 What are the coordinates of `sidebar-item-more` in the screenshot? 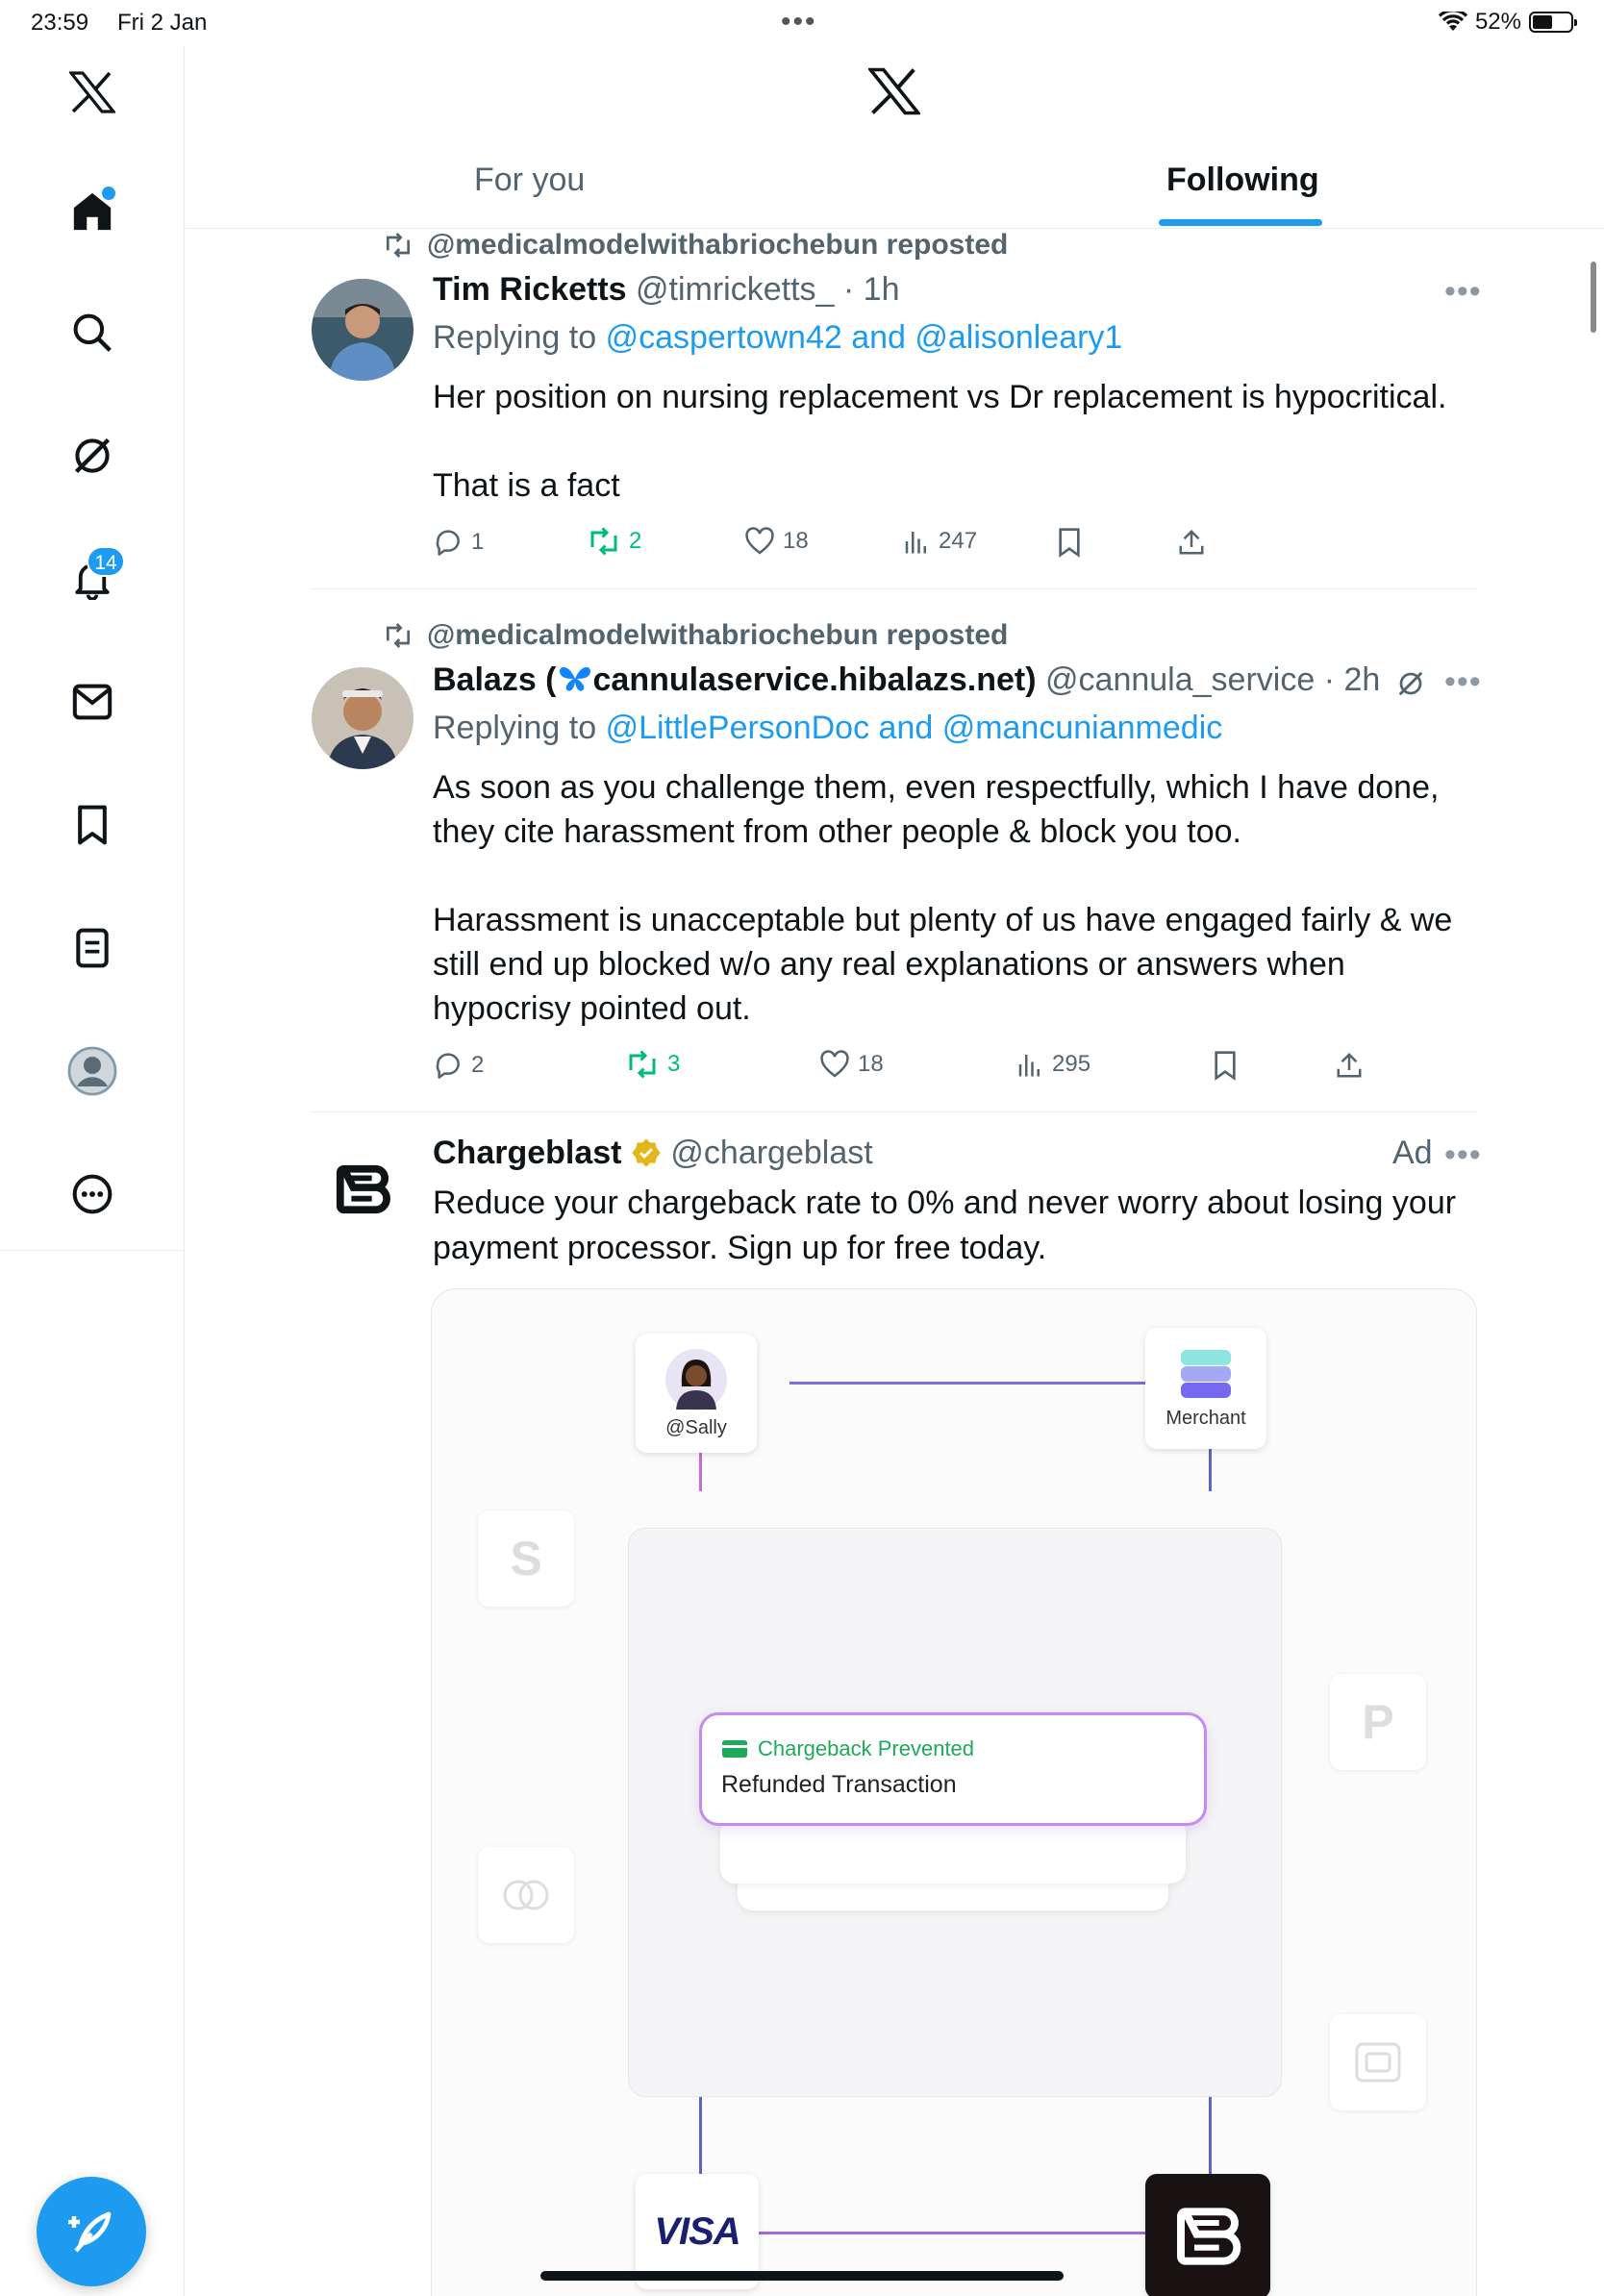 It's located at (92, 1194).